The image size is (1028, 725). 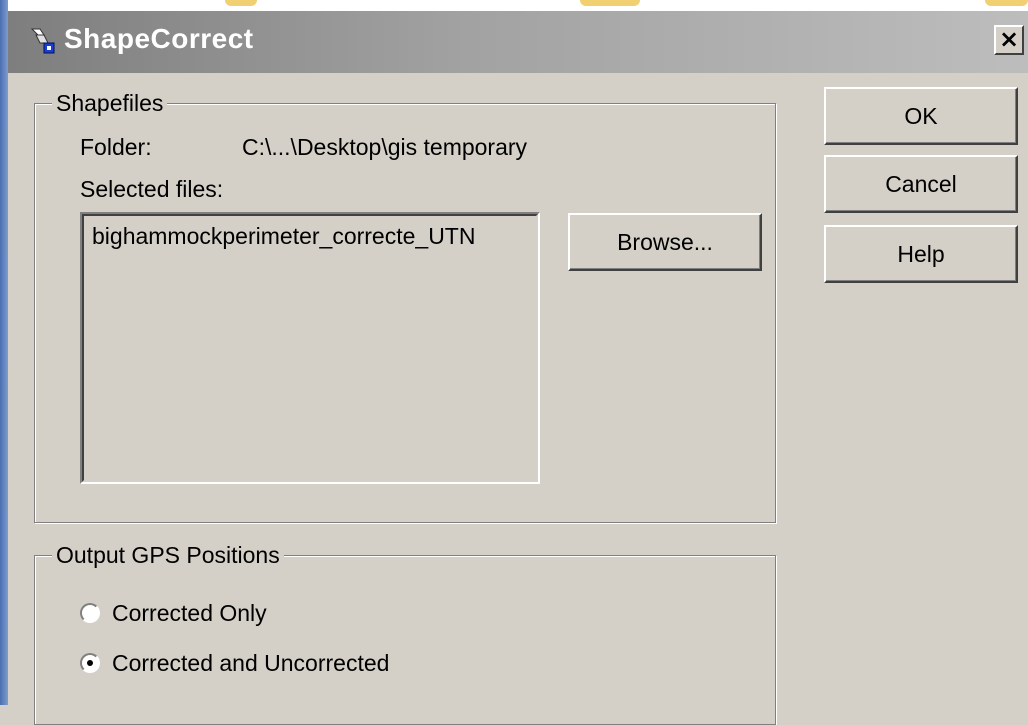 What do you see at coordinates (385, 147) in the screenshot?
I see `folder-path: C:\...\Desktop\gis temporary` at bounding box center [385, 147].